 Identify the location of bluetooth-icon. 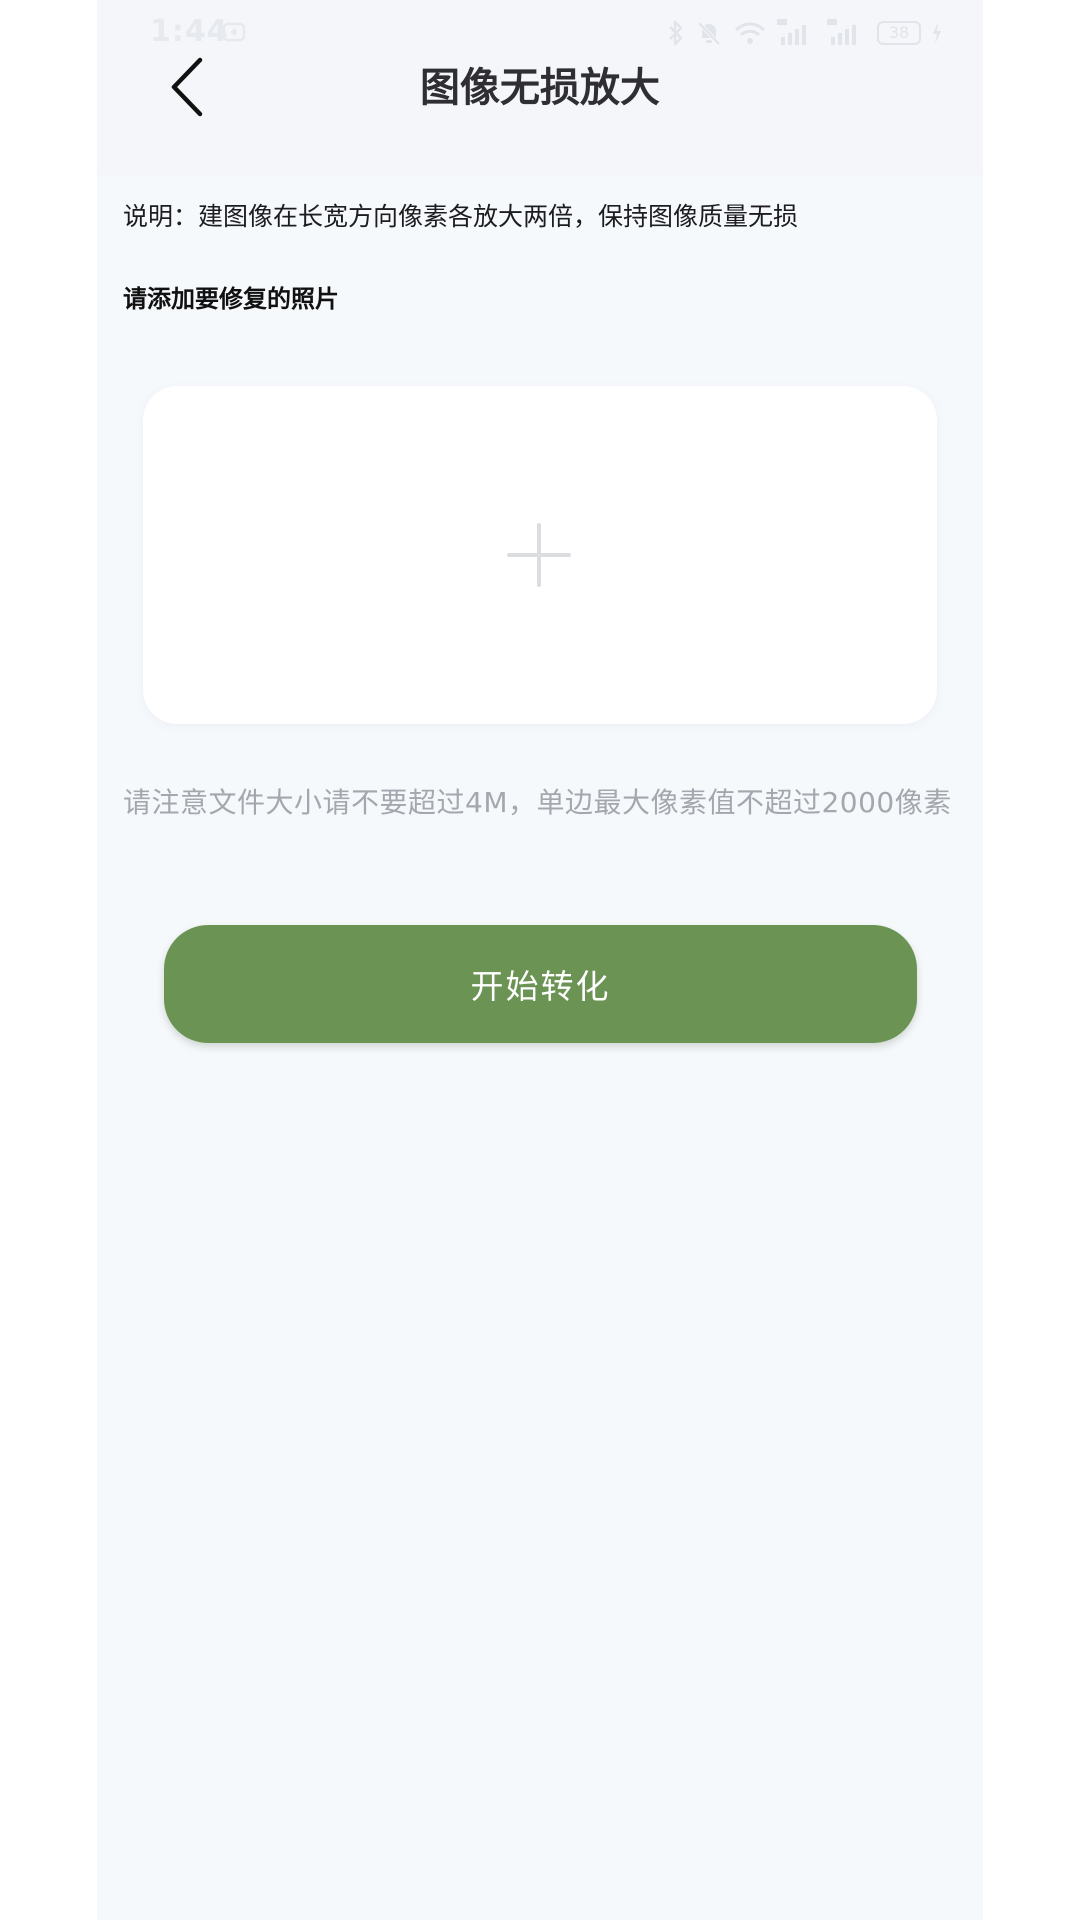
(676, 33).